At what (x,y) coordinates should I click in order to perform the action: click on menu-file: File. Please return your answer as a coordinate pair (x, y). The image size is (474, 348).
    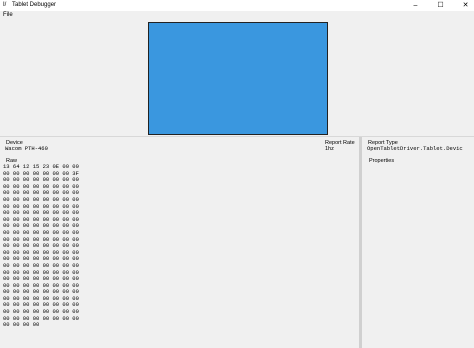
    Looking at the image, I should click on (8, 15).